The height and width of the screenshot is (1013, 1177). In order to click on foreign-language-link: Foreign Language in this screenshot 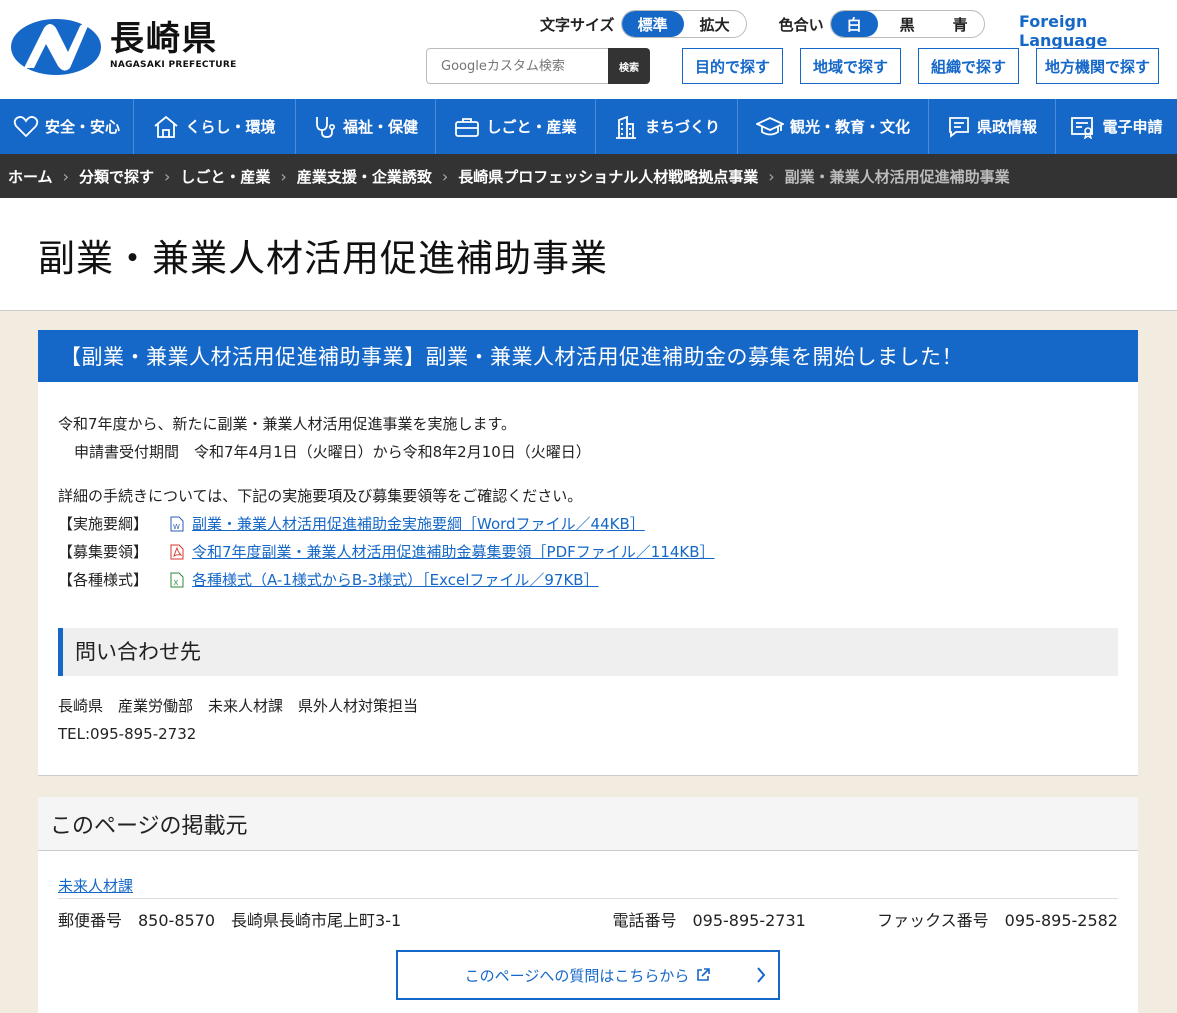, I will do `click(1098, 31)`.